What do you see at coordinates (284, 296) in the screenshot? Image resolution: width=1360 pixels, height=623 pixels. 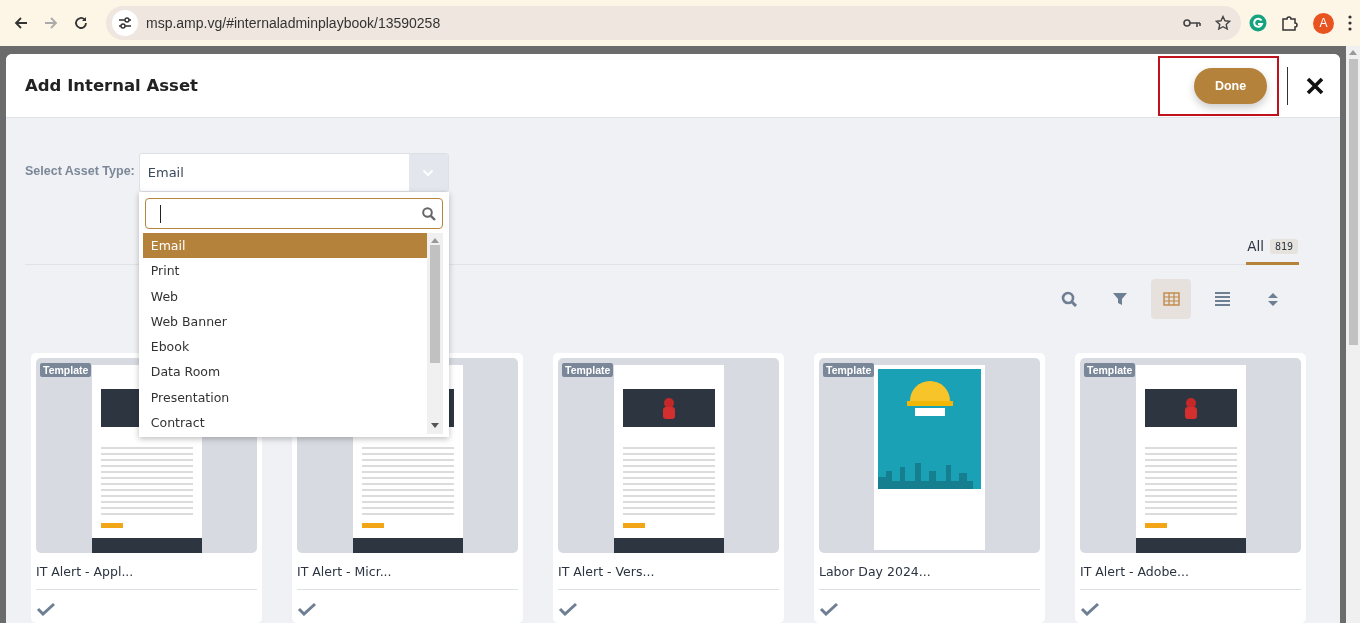 I see `dropdown-option: Web` at bounding box center [284, 296].